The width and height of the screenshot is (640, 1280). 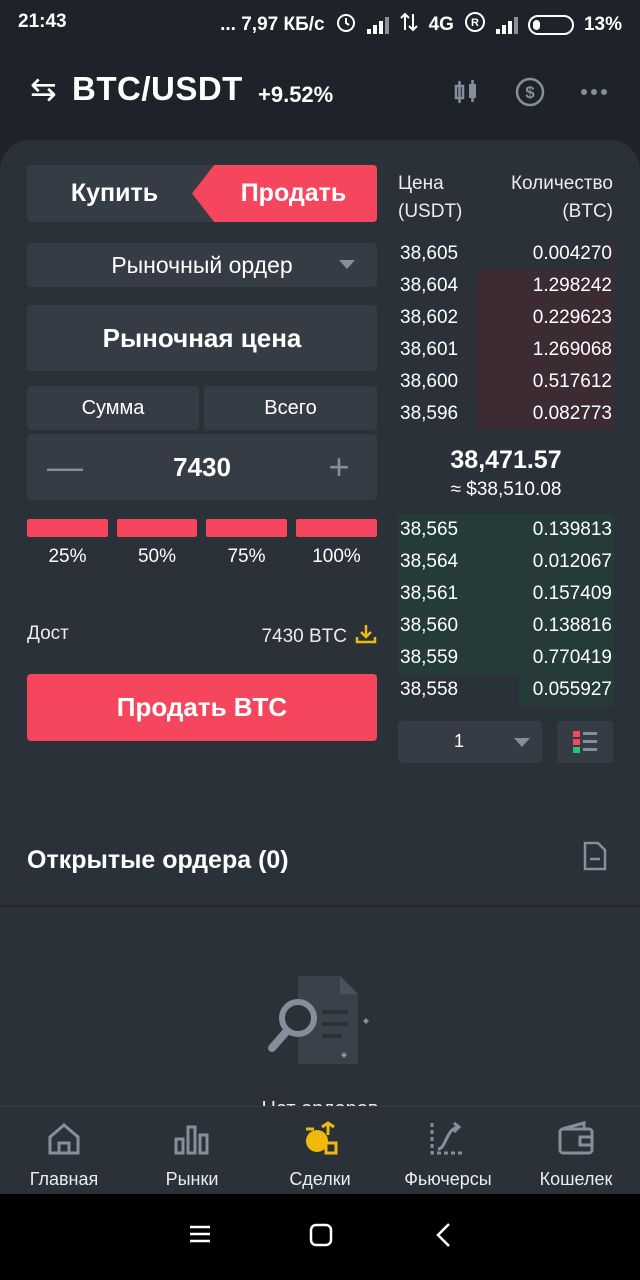 I want to click on bid-row: 38,560 0.138816, so click(x=506, y=626).